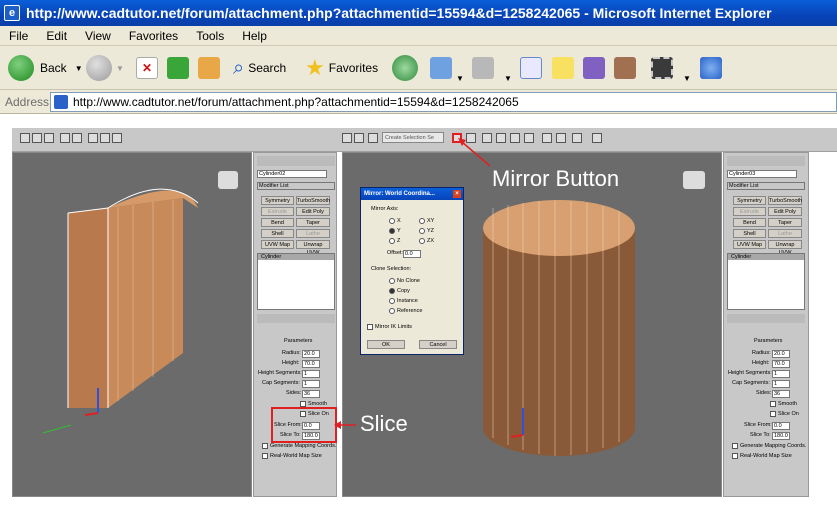 The image size is (837, 532). I want to click on slice-annotation: Slice, so click(384, 423).